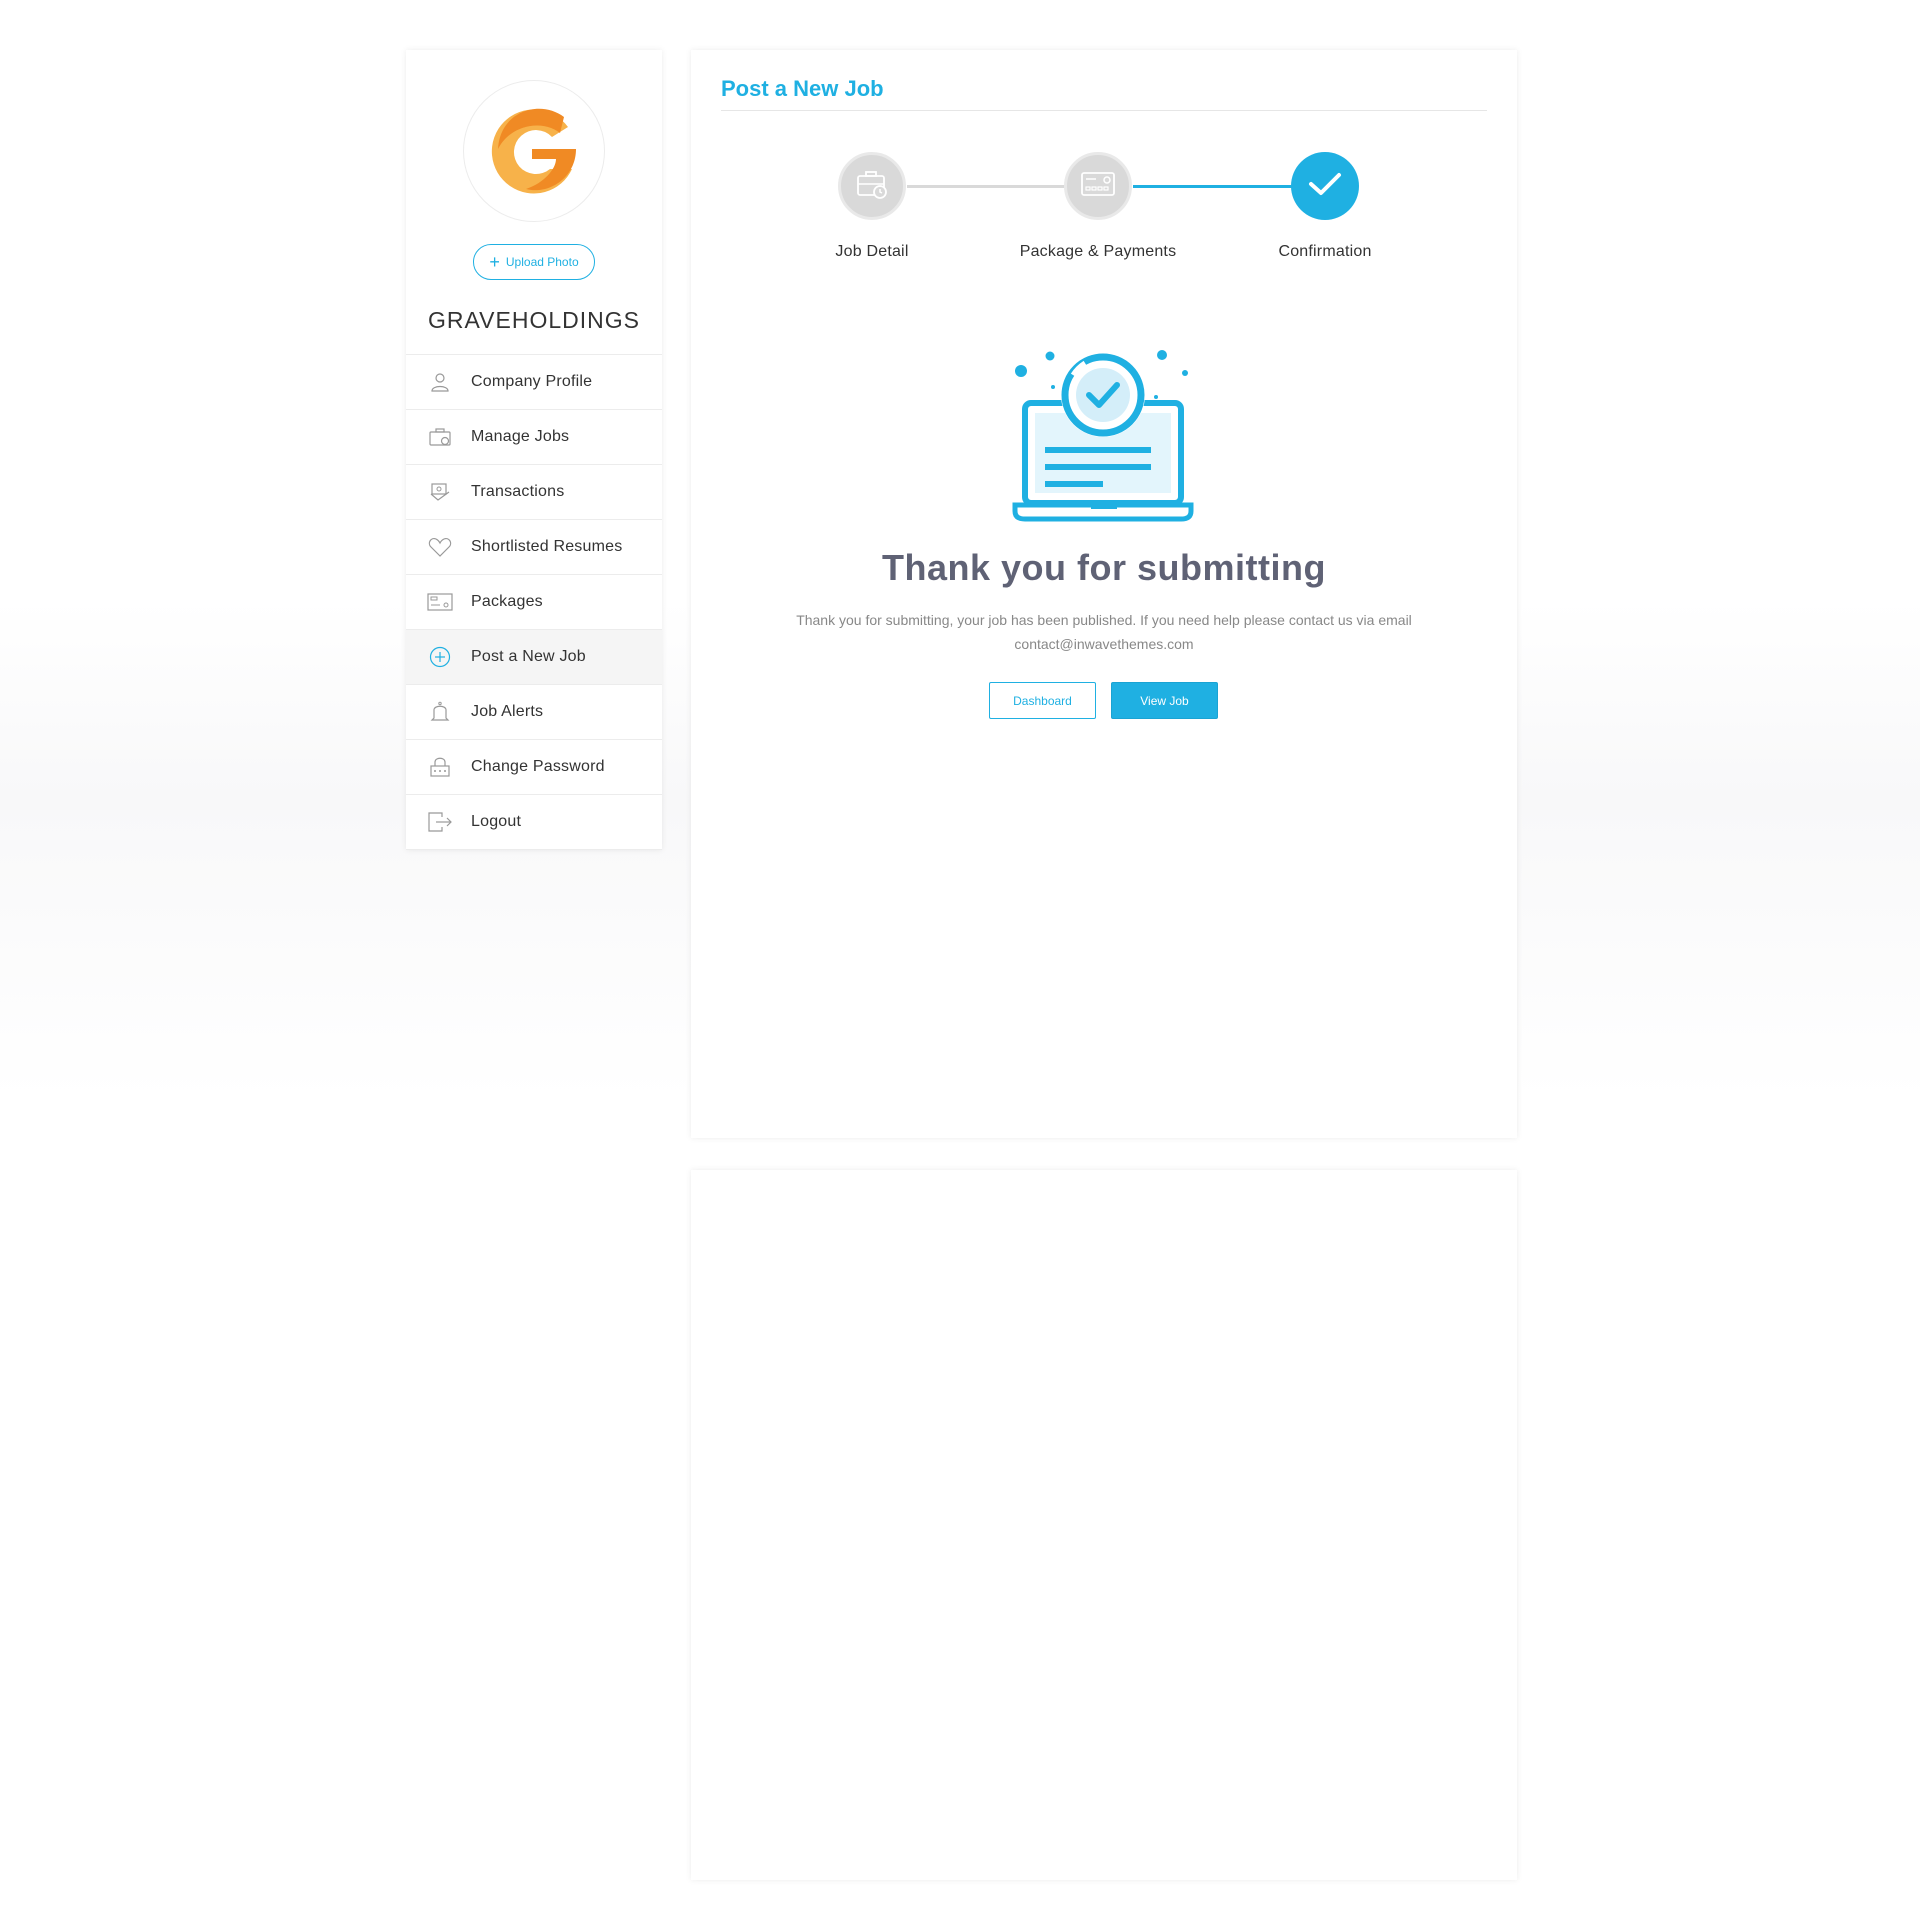 The height and width of the screenshot is (1927, 1920). I want to click on logout-icon, so click(440, 822).